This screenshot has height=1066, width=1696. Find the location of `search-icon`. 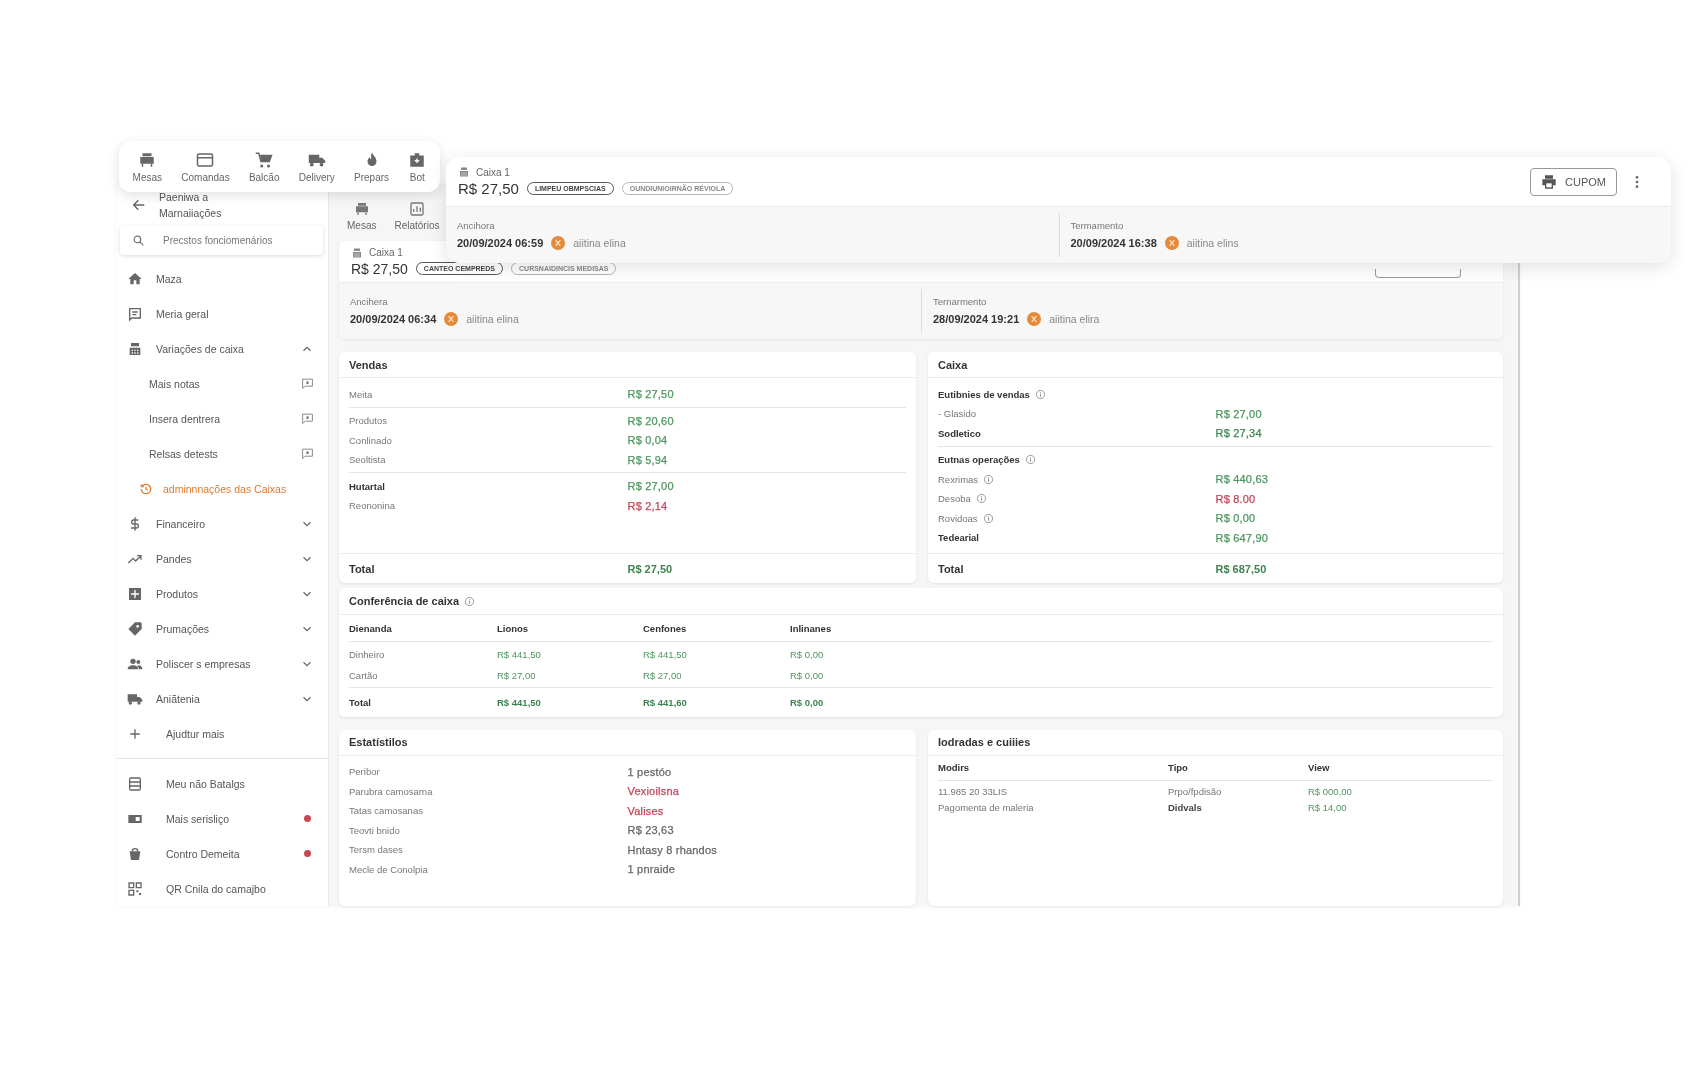

search-icon is located at coordinates (138, 240).